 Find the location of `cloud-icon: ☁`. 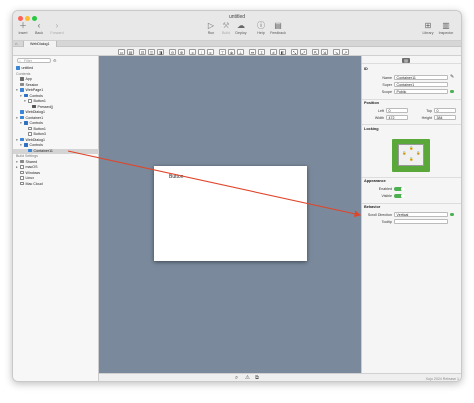

cloud-icon: ☁ is located at coordinates (241, 25).